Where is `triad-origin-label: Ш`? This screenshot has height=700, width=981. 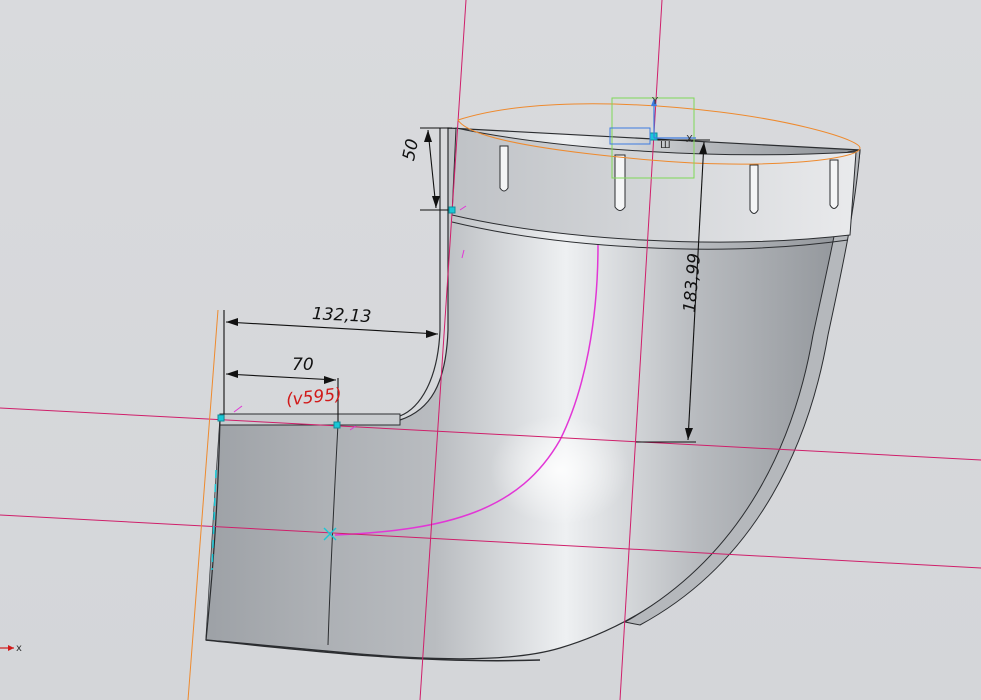 triad-origin-label: Ш is located at coordinates (665, 145).